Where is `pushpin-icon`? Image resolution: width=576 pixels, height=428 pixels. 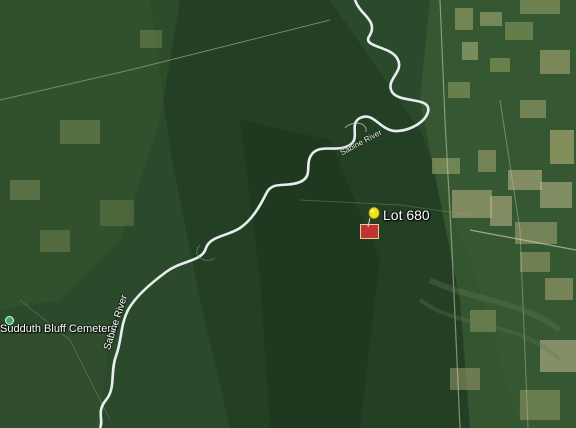
pushpin-icon is located at coordinates (373, 217).